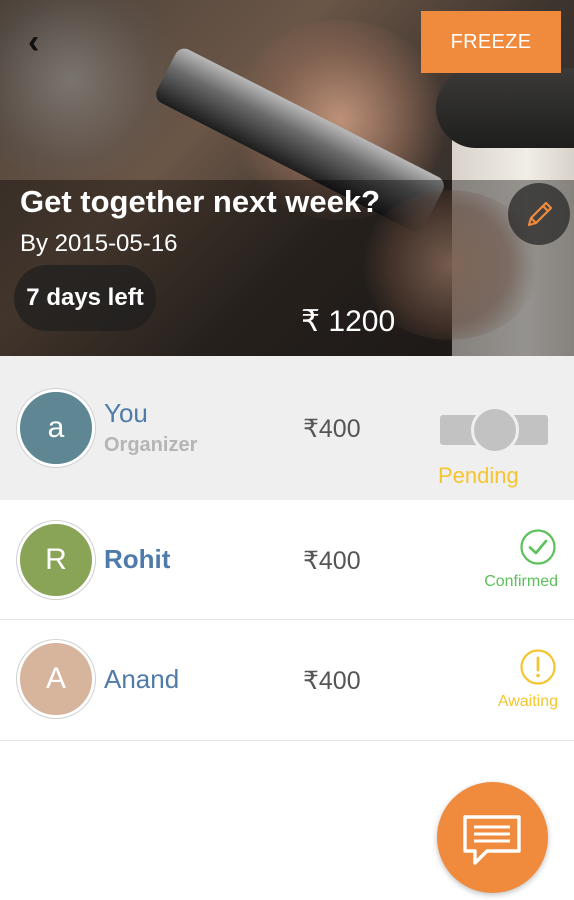  Describe the element at coordinates (85, 298) in the screenshot. I see `days-left-badge: 7 days left` at that location.